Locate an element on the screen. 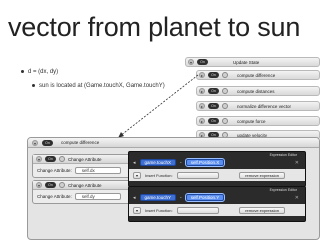  attribute-field: self.dx is located at coordinates (97, 170).